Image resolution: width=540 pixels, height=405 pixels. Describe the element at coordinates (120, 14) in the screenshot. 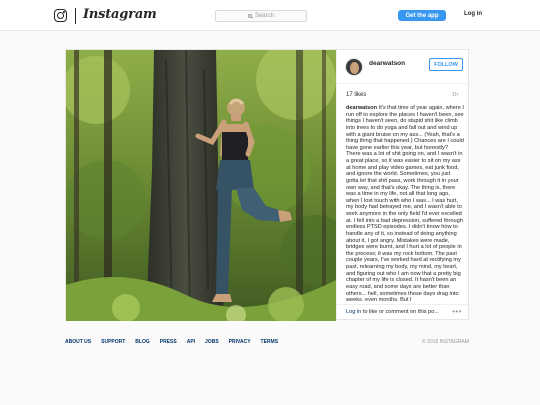

I see `instagram-wordmark: Instagram` at that location.